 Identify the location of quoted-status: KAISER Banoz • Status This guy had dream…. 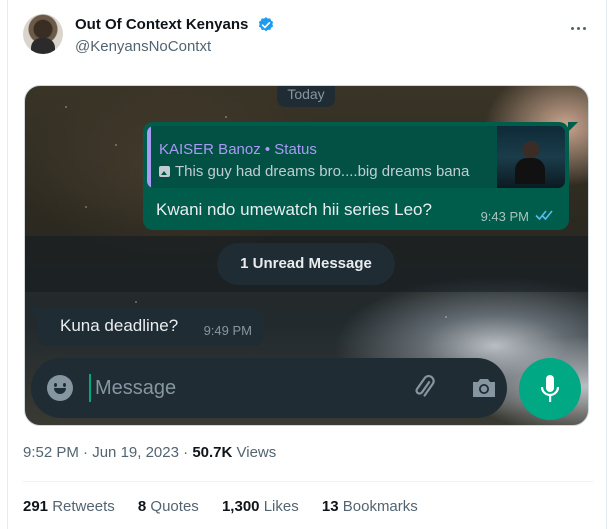
(356, 157).